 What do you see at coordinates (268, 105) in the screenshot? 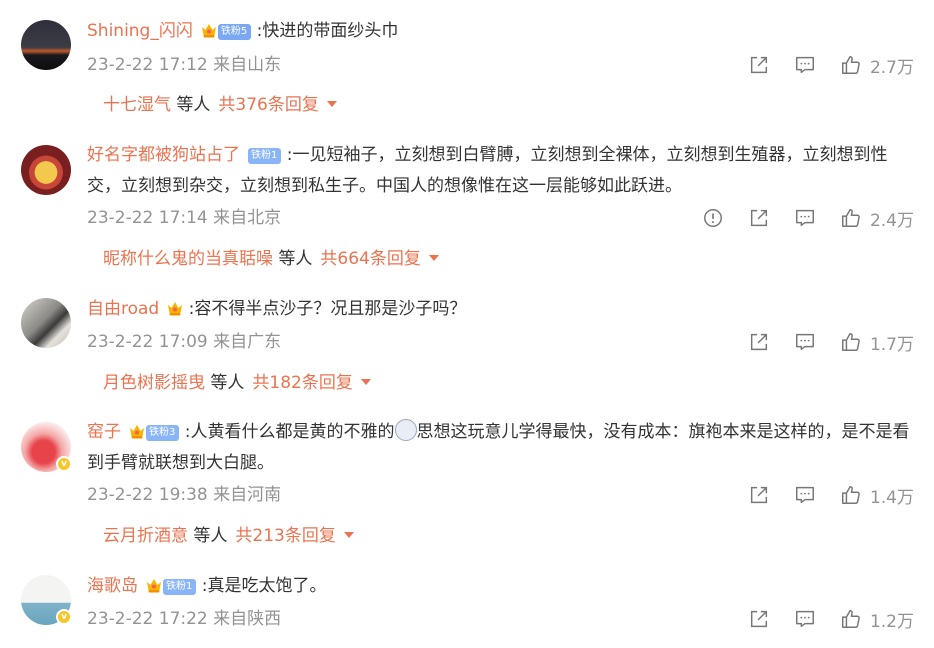
I see `reply-count: 共376条回复` at bounding box center [268, 105].